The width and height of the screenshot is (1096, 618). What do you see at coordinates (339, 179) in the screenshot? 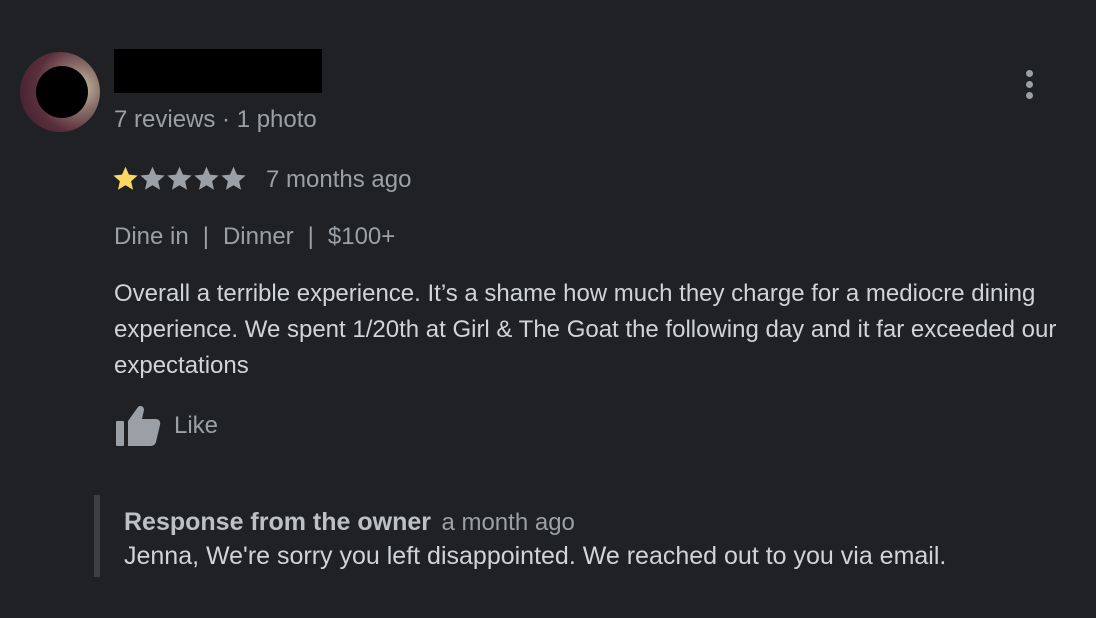
I see `review-time: 7 months ago` at bounding box center [339, 179].